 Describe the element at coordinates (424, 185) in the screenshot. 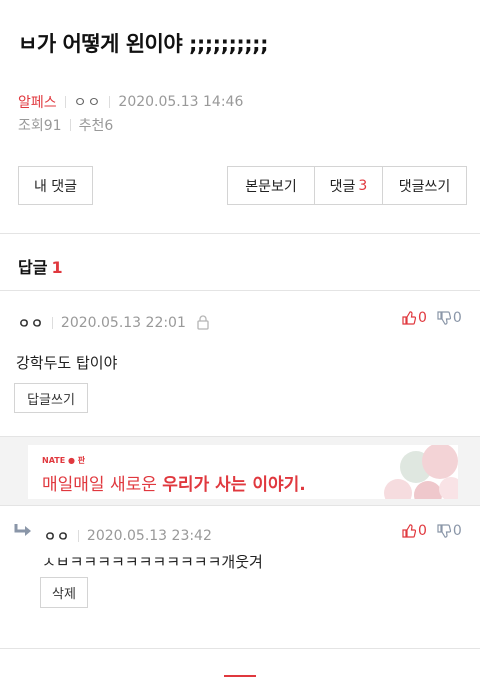

I see `write-comment-button: 댓글쓰기` at that location.